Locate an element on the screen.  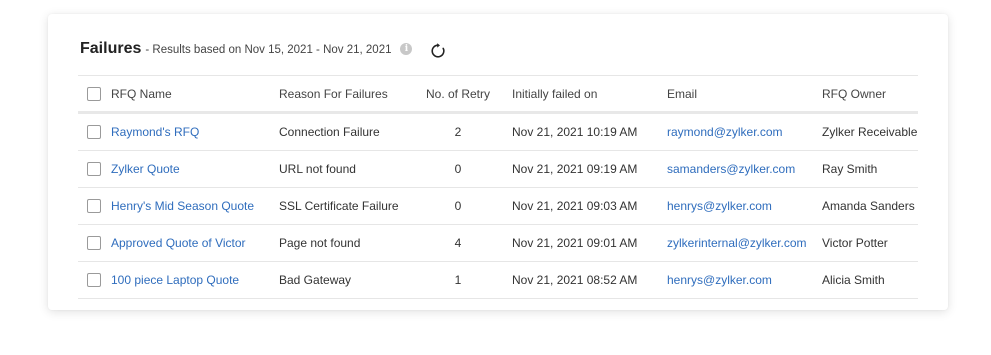
refresh-icon is located at coordinates (438, 51).